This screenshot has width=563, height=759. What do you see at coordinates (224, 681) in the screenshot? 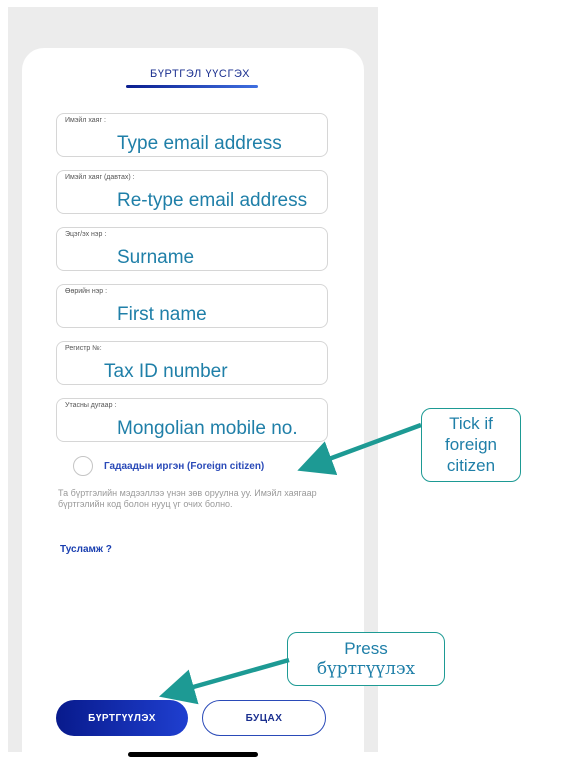
I see `arrow-to-register-button` at bounding box center [224, 681].